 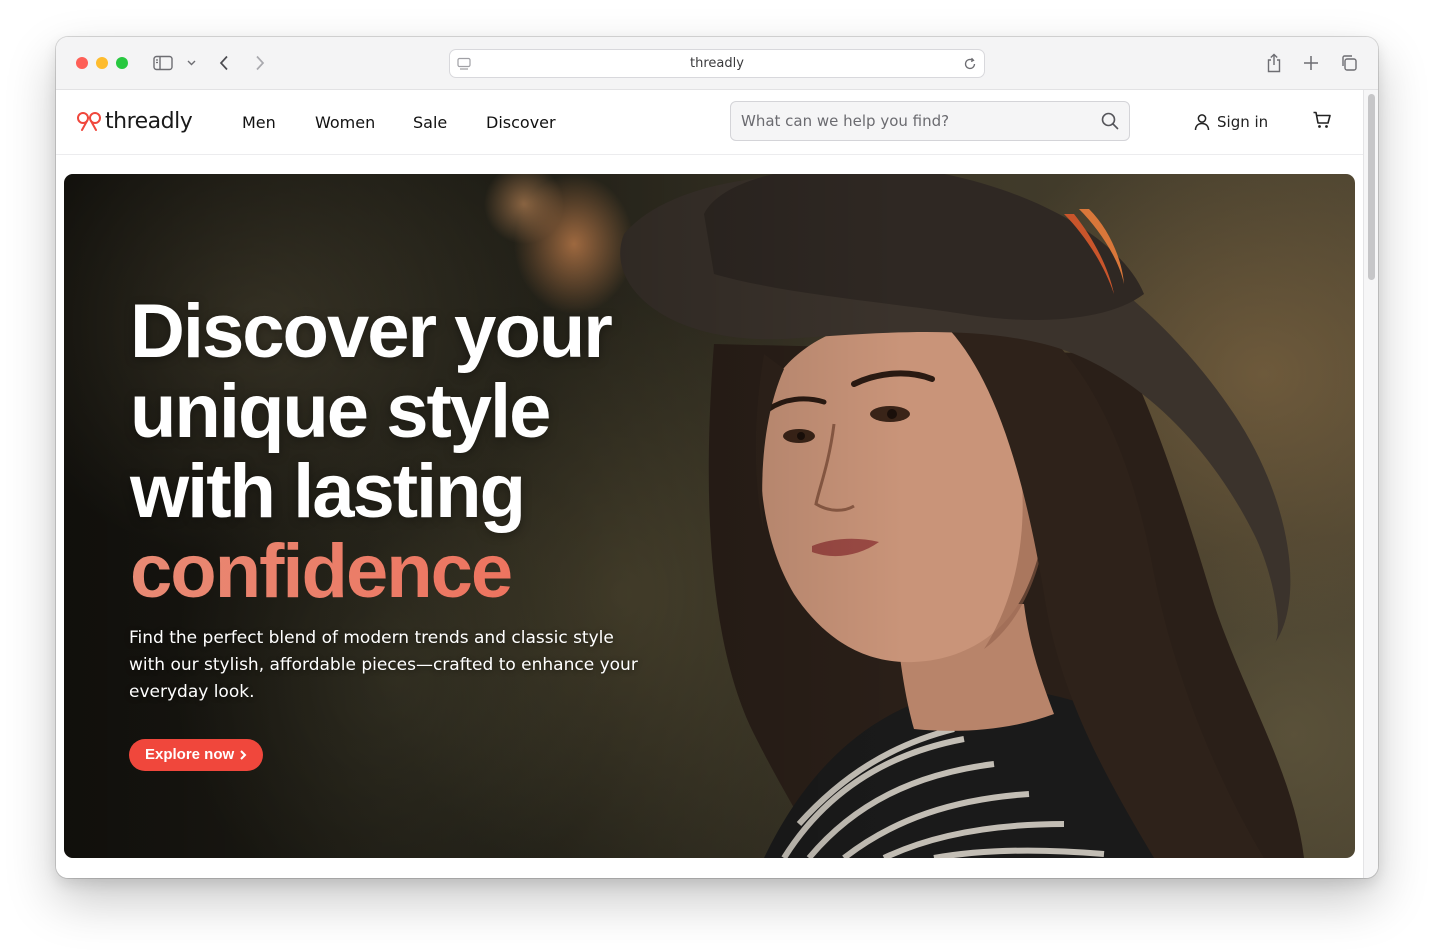 What do you see at coordinates (340, 411) in the screenshot?
I see `headline-line-2: unique style` at bounding box center [340, 411].